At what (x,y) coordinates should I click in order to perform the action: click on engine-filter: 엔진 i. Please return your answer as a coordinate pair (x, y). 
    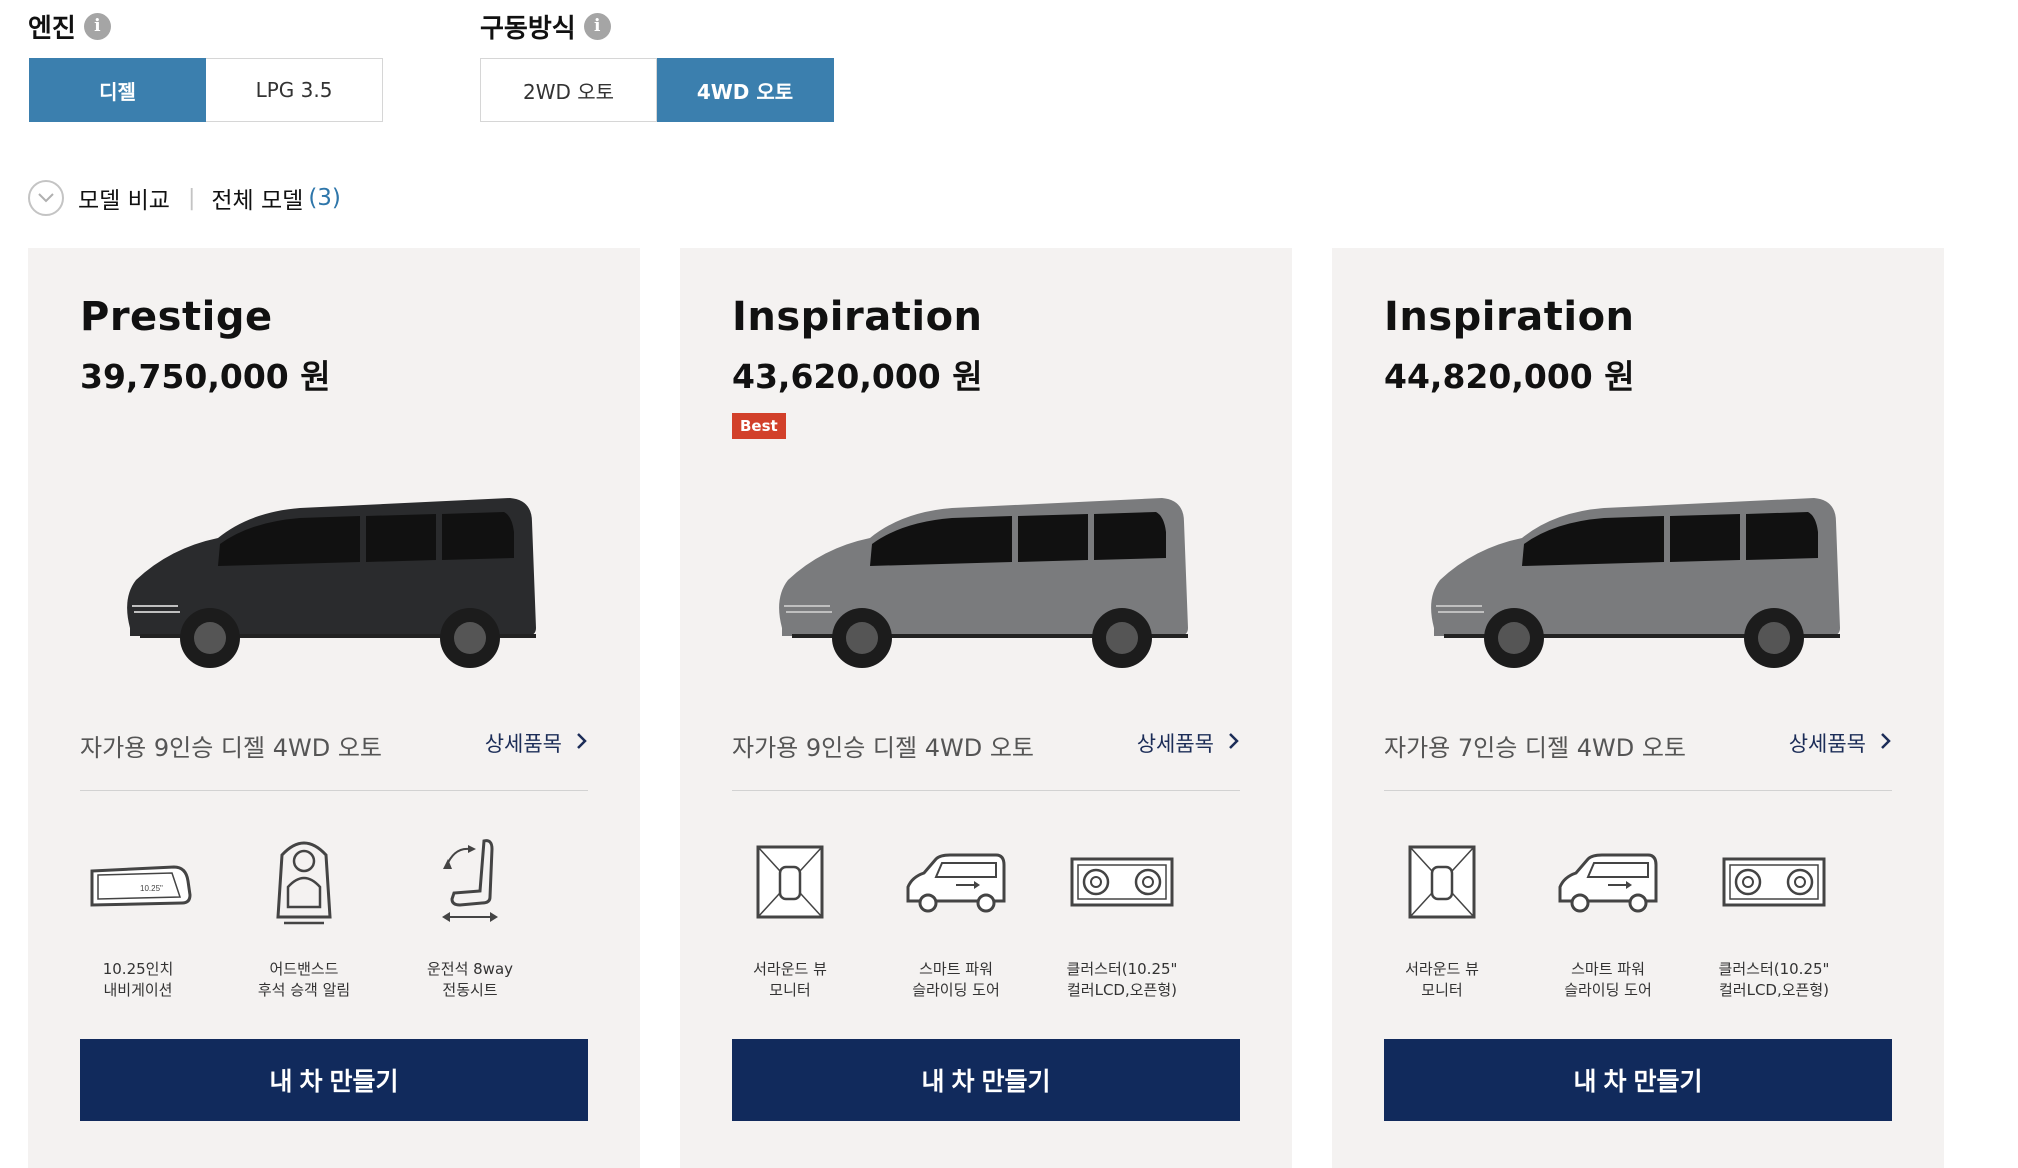
    Looking at the image, I should click on (69, 27).